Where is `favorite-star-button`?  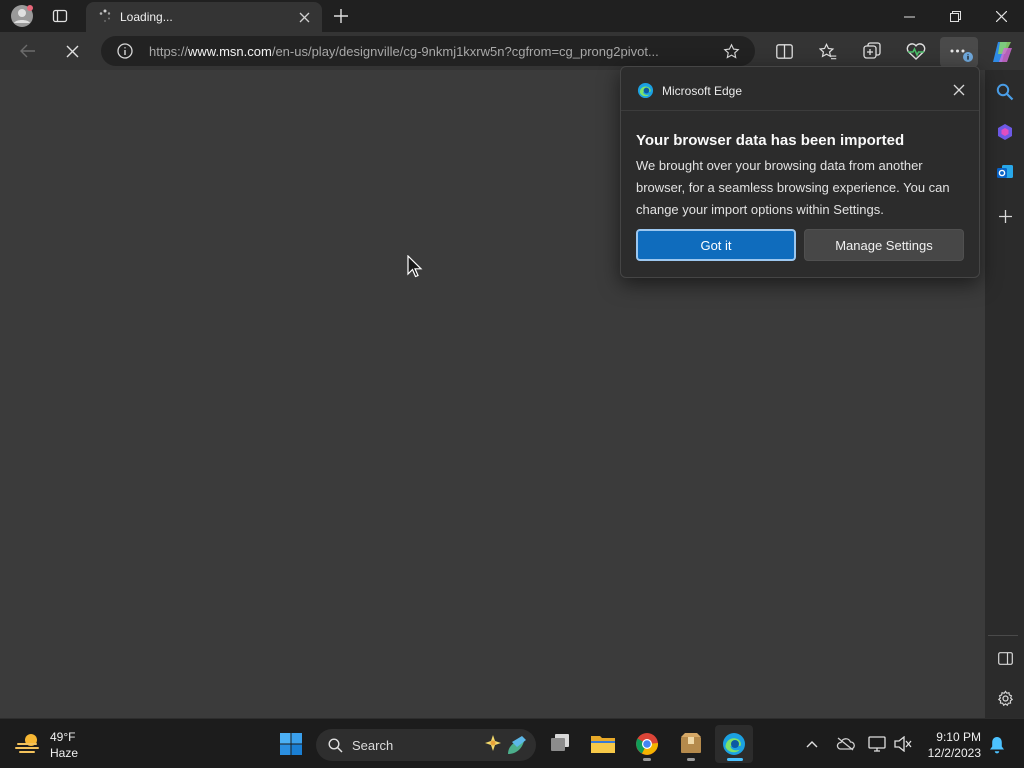 favorite-star-button is located at coordinates (731, 51).